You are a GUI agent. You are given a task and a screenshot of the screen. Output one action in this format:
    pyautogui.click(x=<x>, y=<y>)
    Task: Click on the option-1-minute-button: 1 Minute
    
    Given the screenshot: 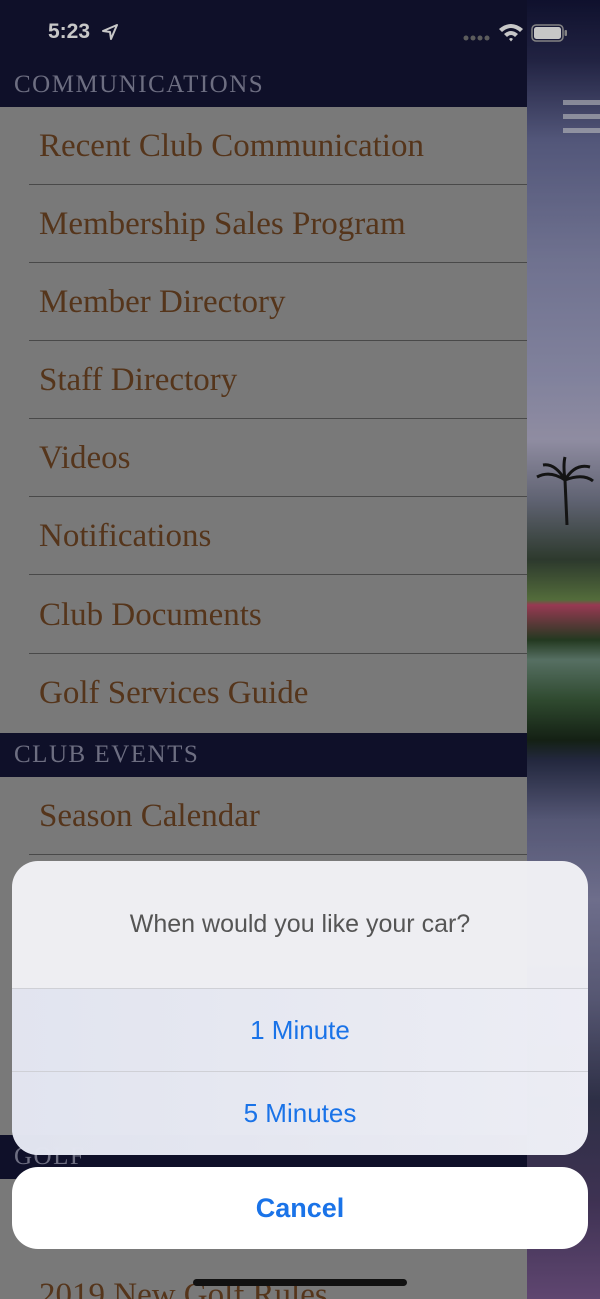 What is the action you would take?
    pyautogui.click(x=300, y=1030)
    